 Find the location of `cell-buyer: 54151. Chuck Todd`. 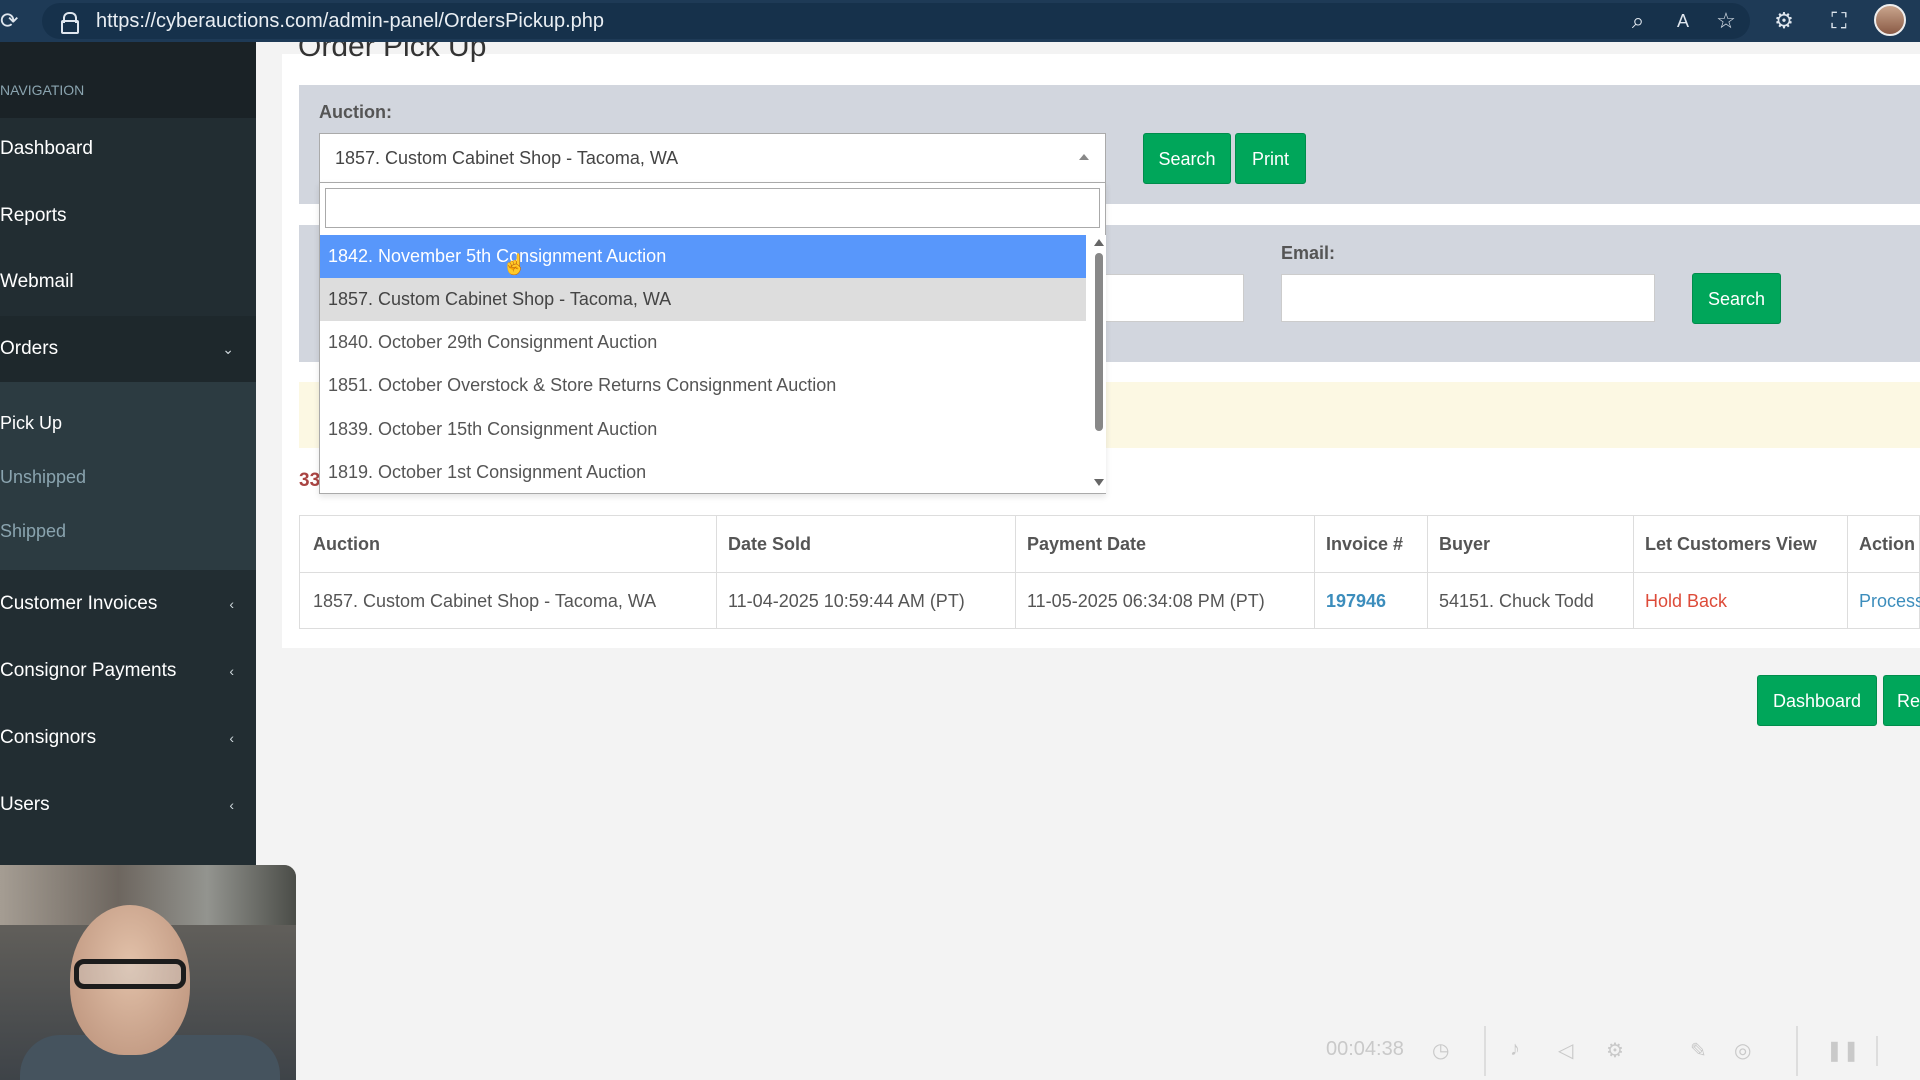

cell-buyer: 54151. Chuck Todd is located at coordinates (1516, 601).